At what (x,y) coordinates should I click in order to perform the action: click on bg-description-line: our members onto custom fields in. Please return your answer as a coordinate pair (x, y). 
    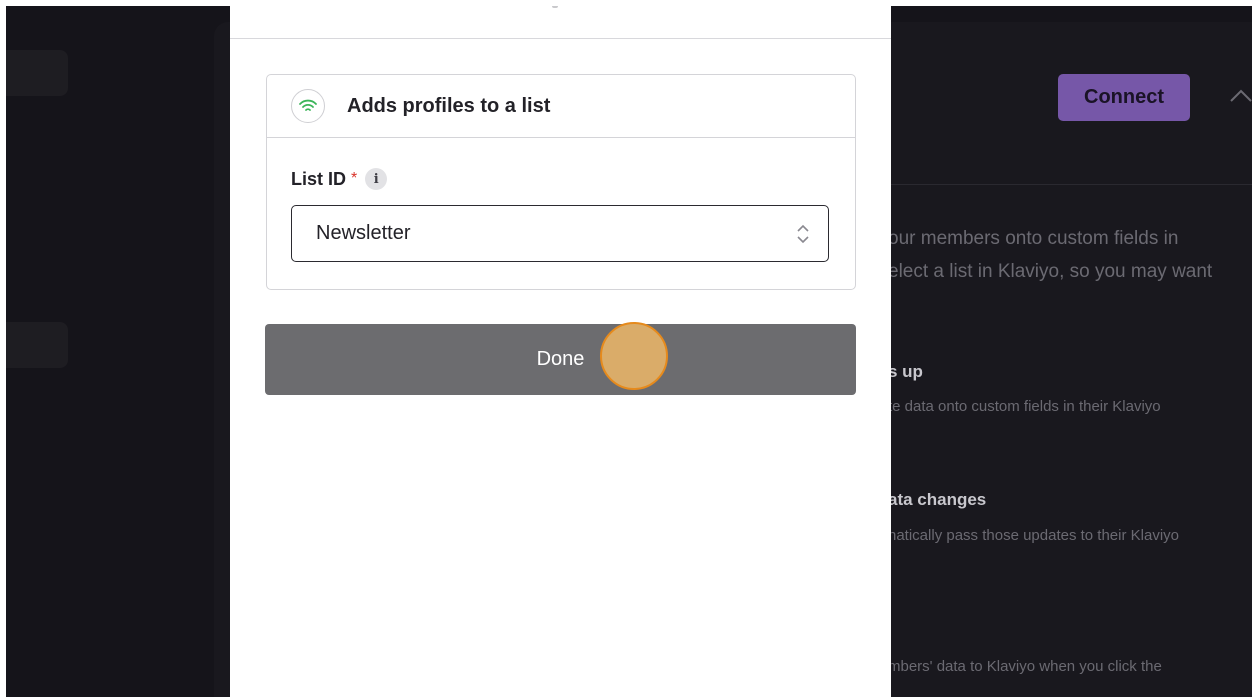
    Looking at the image, I should click on (1033, 238).